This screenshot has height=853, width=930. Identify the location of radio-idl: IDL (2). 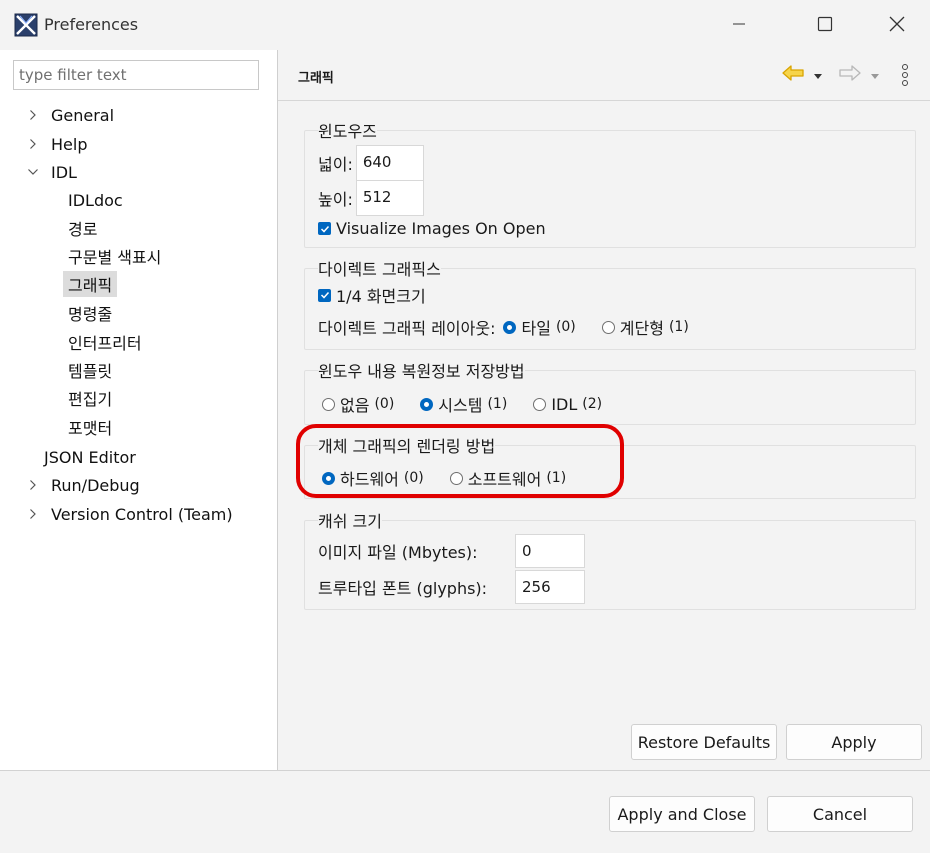
(567, 404).